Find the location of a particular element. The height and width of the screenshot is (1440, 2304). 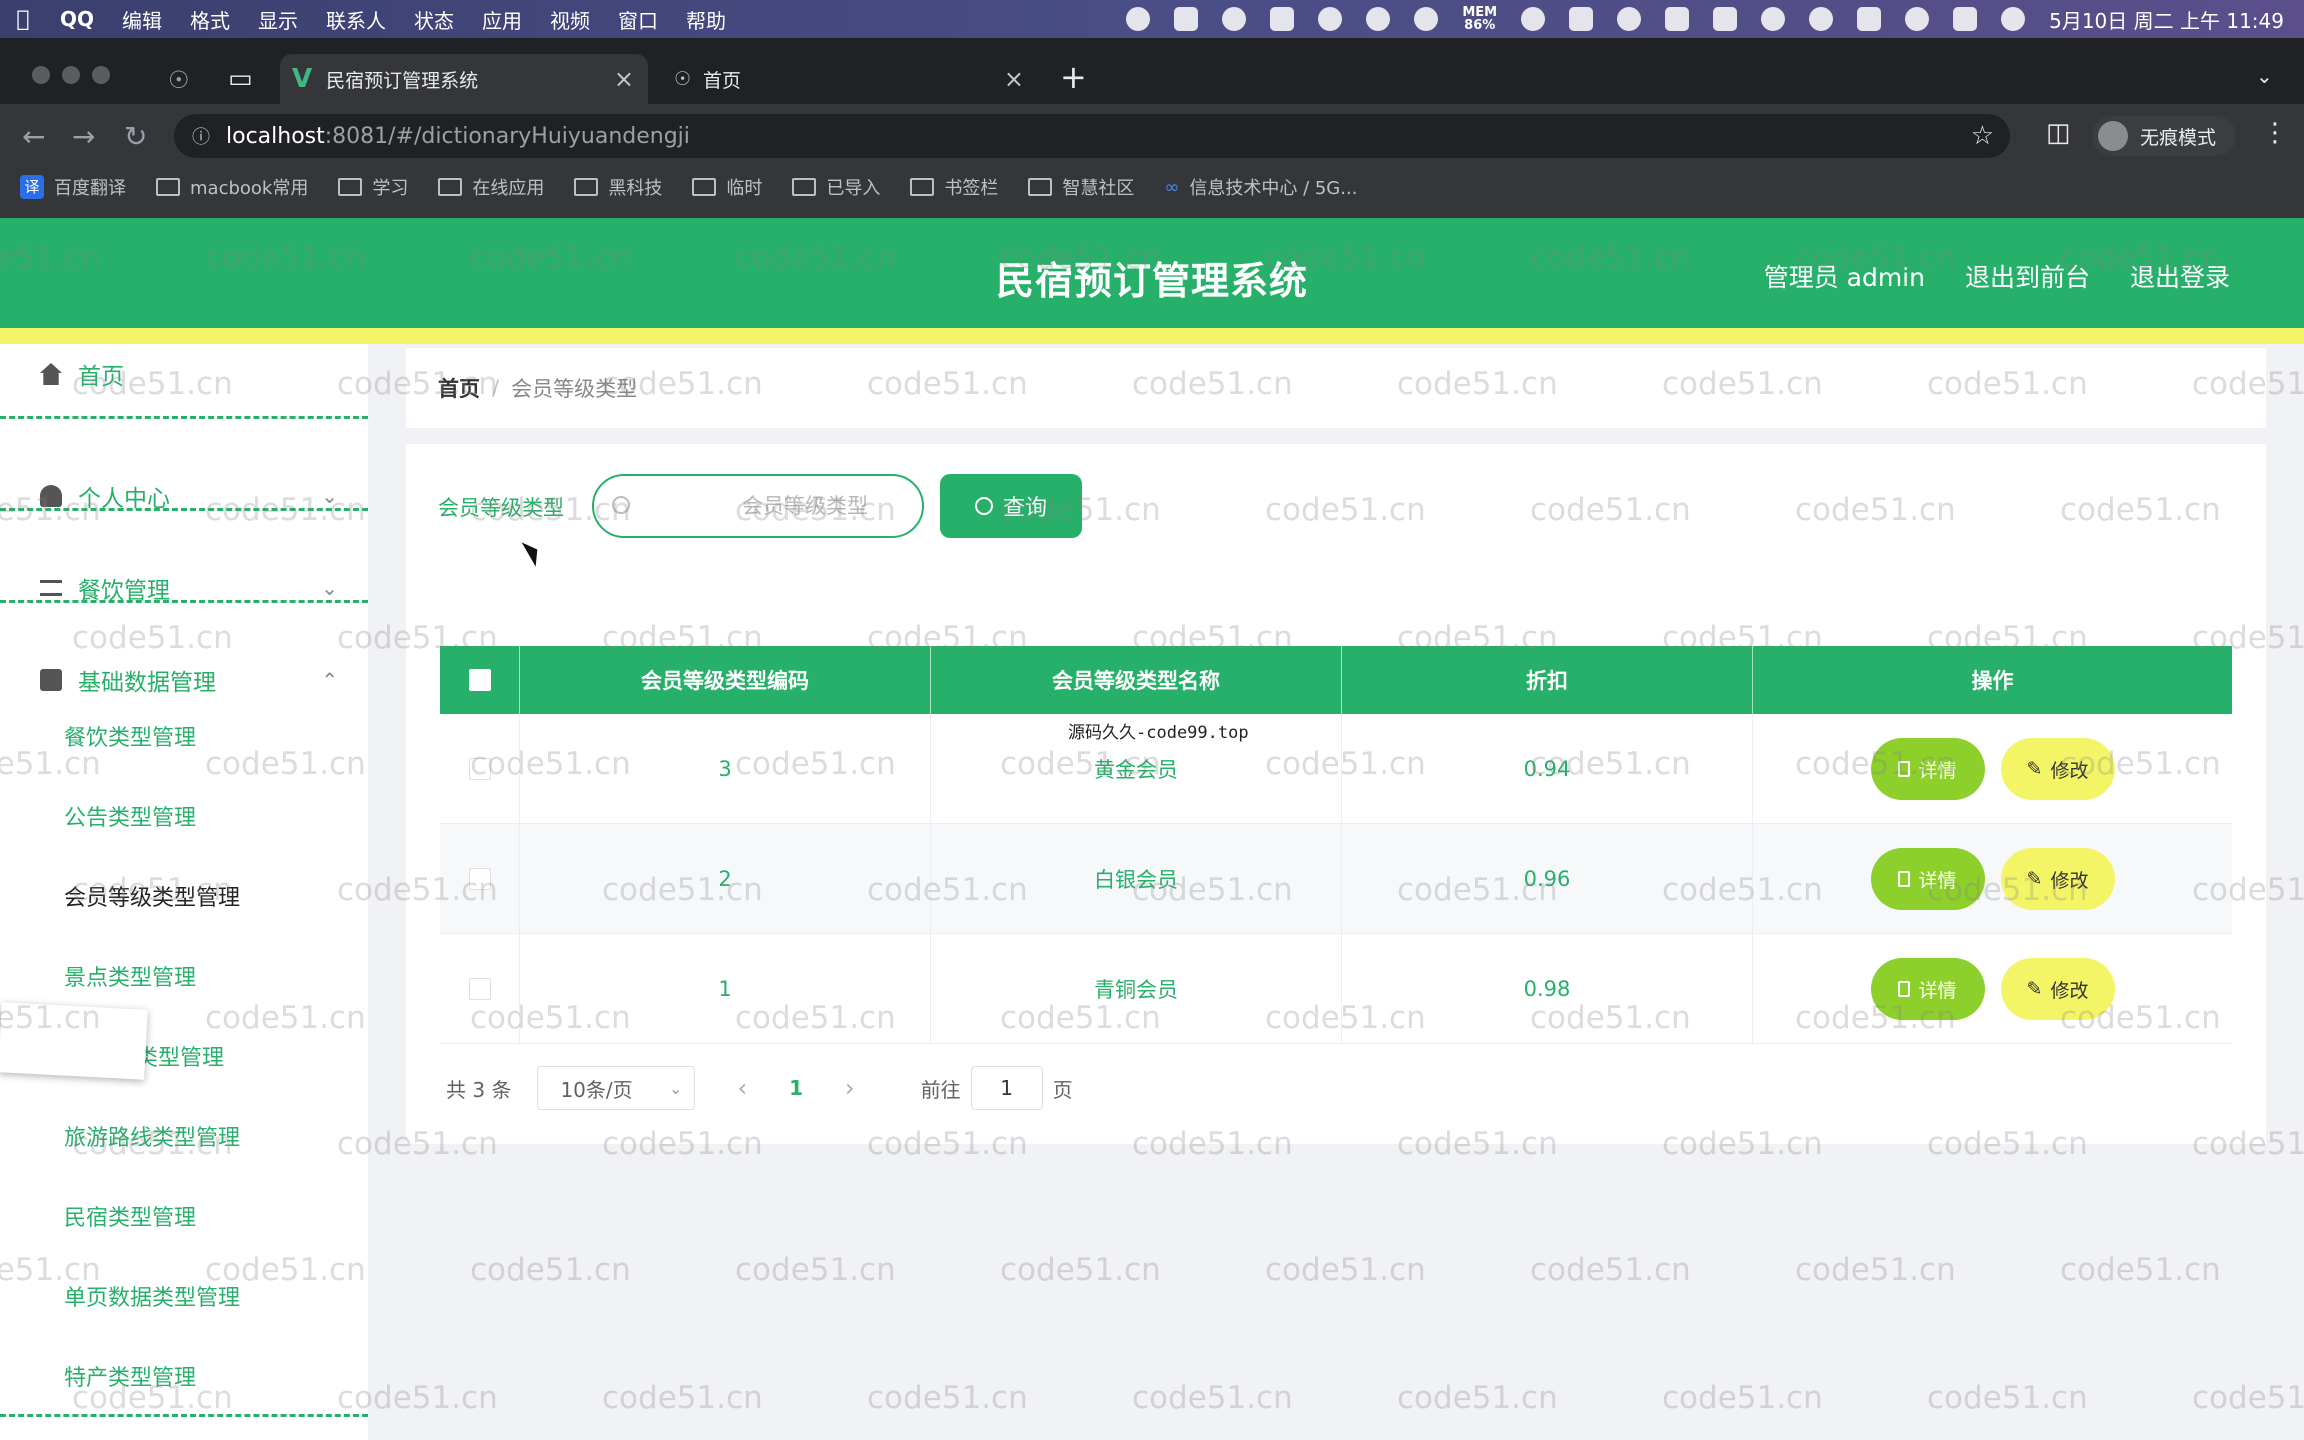

window-close-button is located at coordinates (41, 75).